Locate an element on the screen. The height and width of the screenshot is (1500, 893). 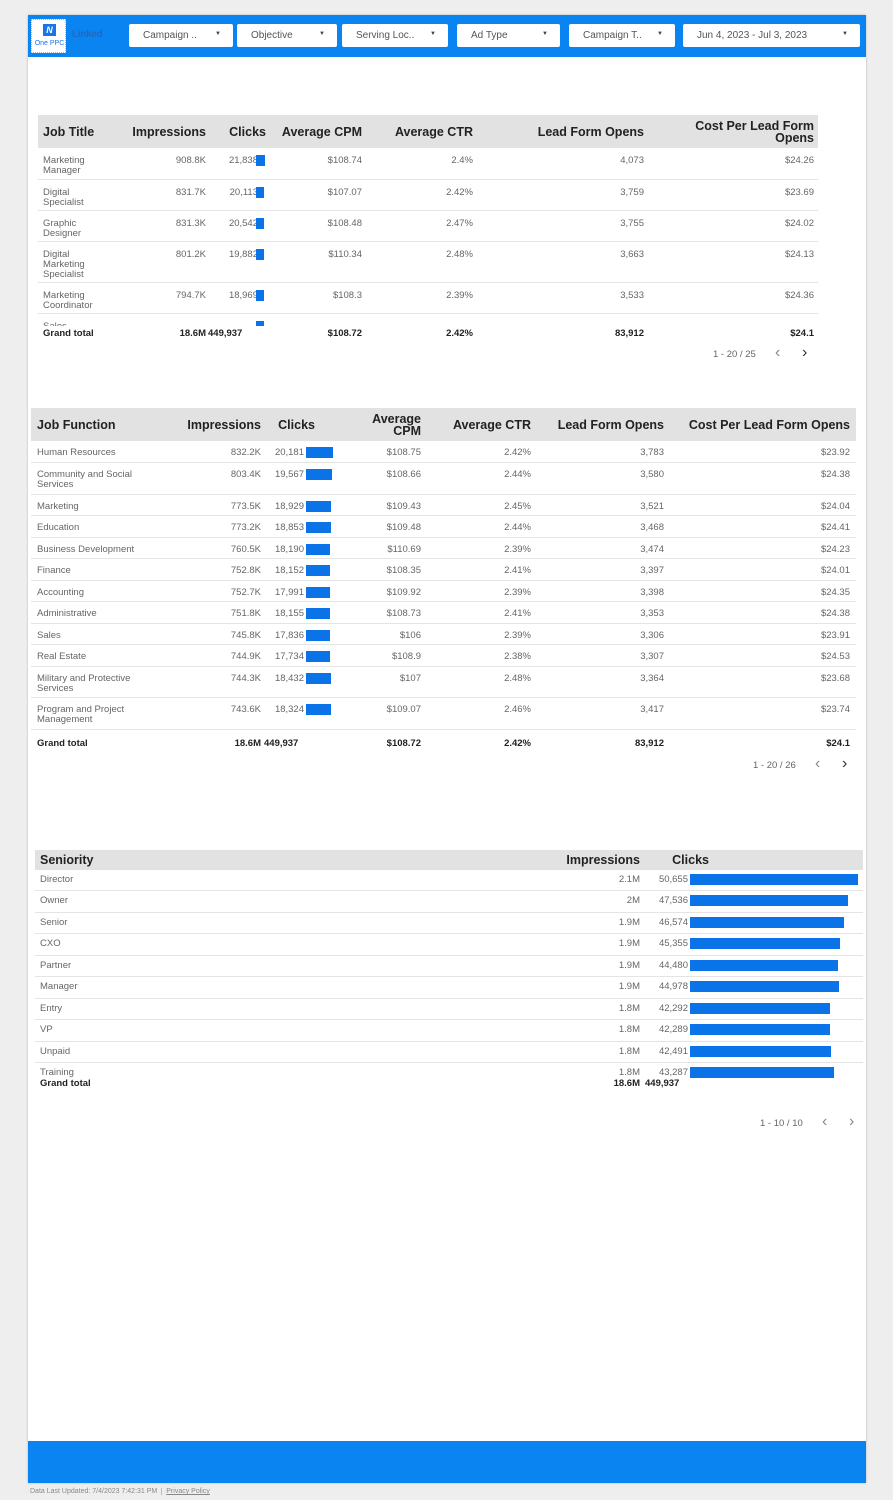
filter-dropdown-0: Campaign .. ▼ is located at coordinates (181, 35).